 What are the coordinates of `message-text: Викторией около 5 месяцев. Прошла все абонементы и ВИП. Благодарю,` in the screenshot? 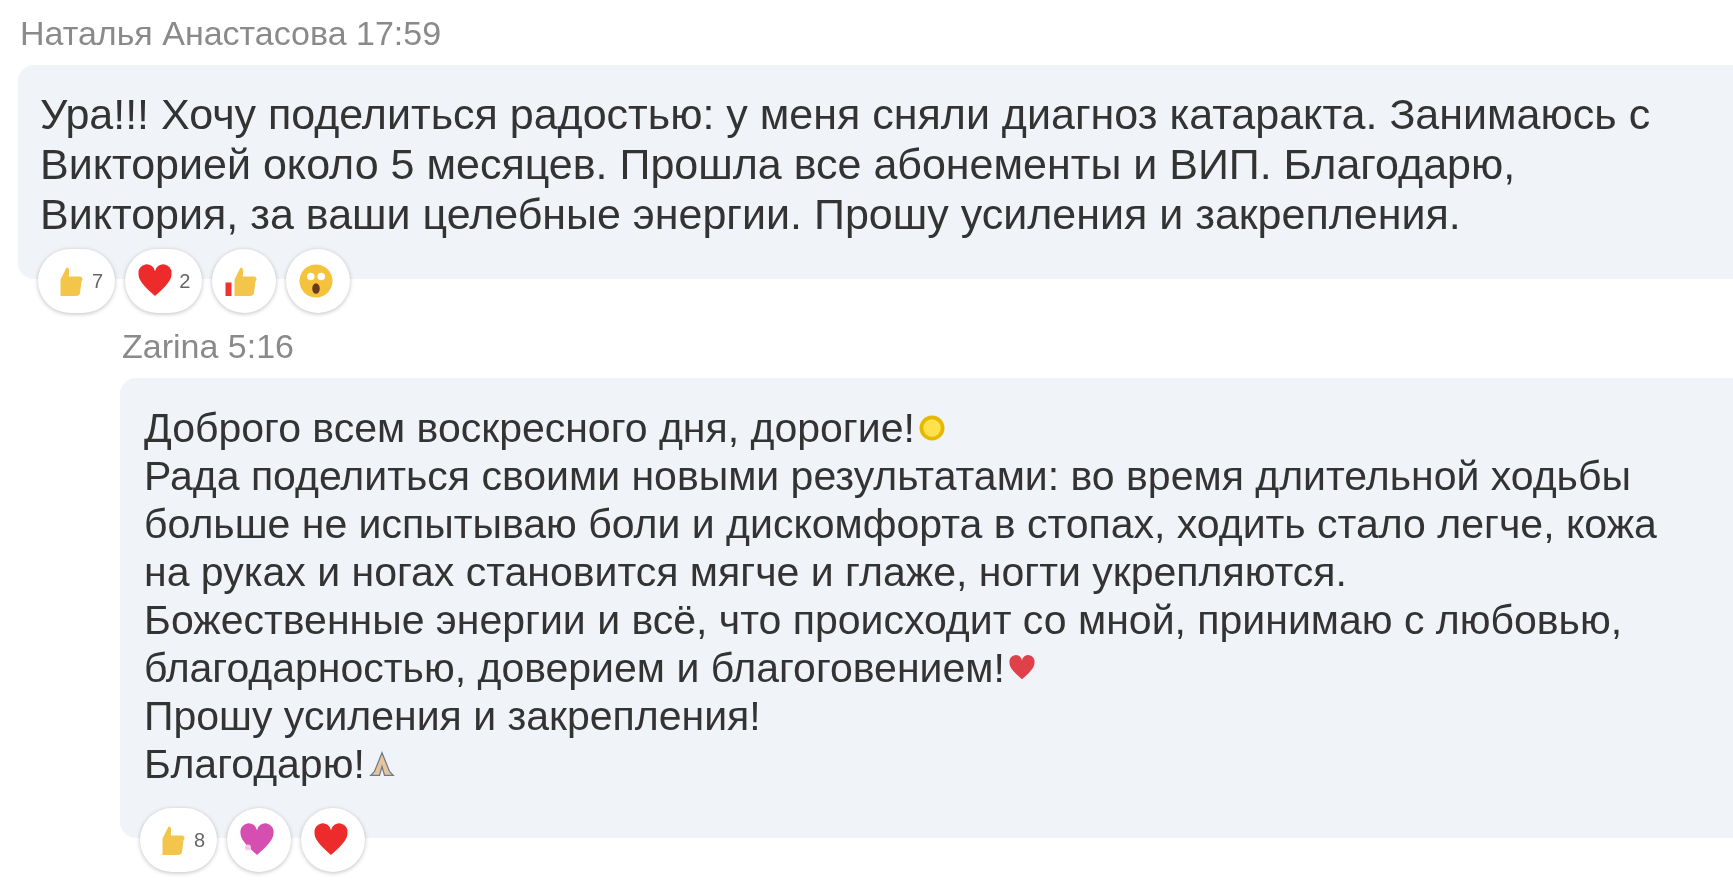 It's located at (778, 164).